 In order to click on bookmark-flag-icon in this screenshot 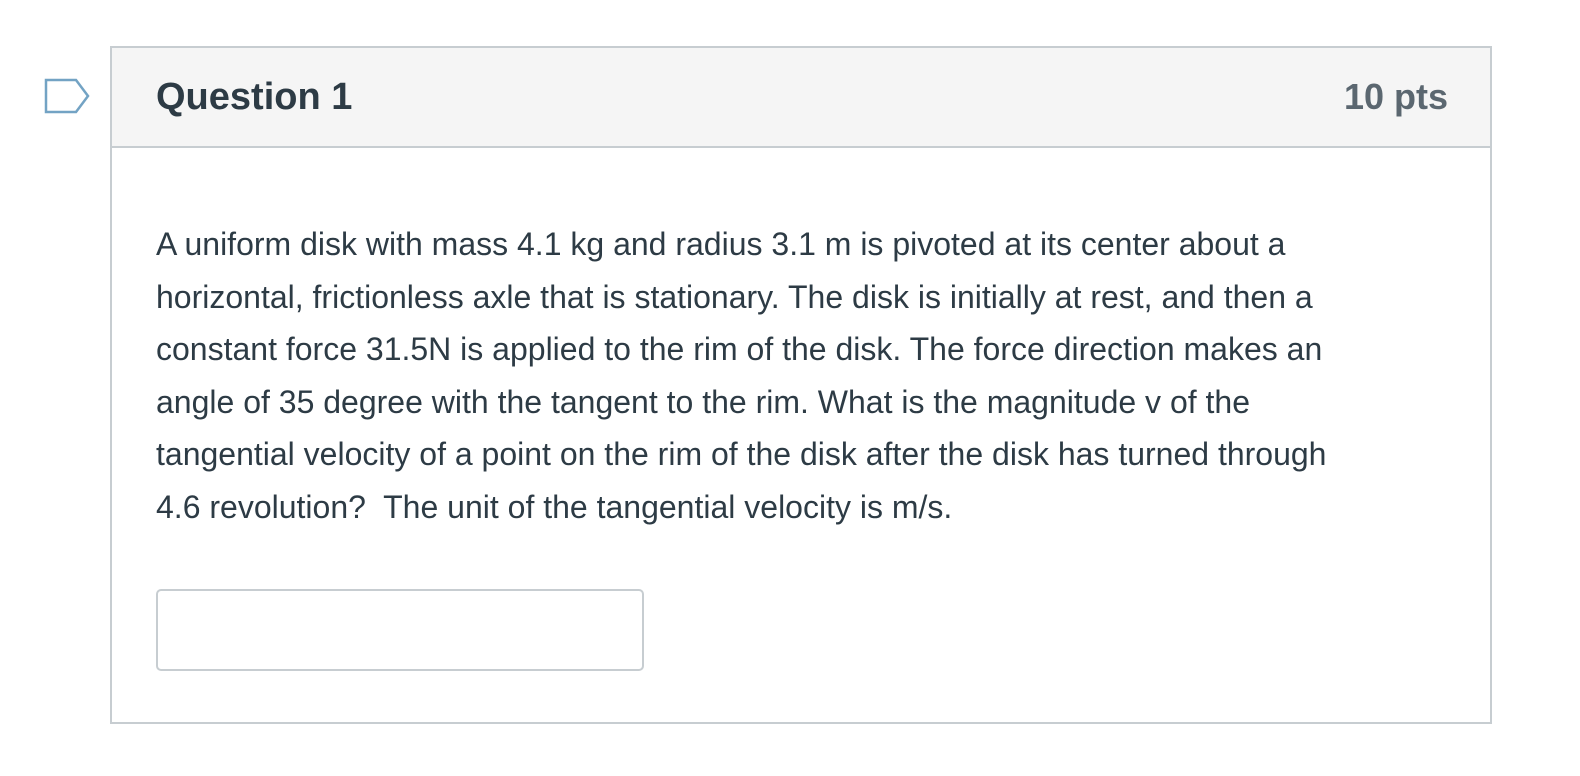, I will do `click(67, 96)`.